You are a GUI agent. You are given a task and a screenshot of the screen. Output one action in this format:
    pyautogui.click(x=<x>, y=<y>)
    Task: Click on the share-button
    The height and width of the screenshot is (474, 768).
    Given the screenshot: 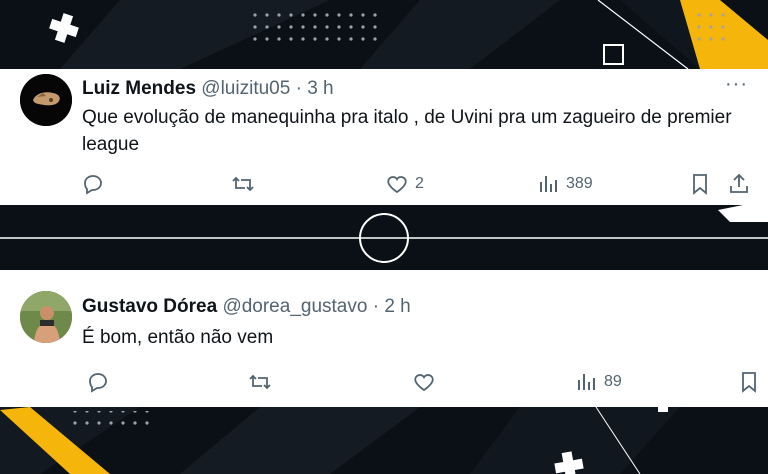 What is the action you would take?
    pyautogui.click(x=739, y=184)
    